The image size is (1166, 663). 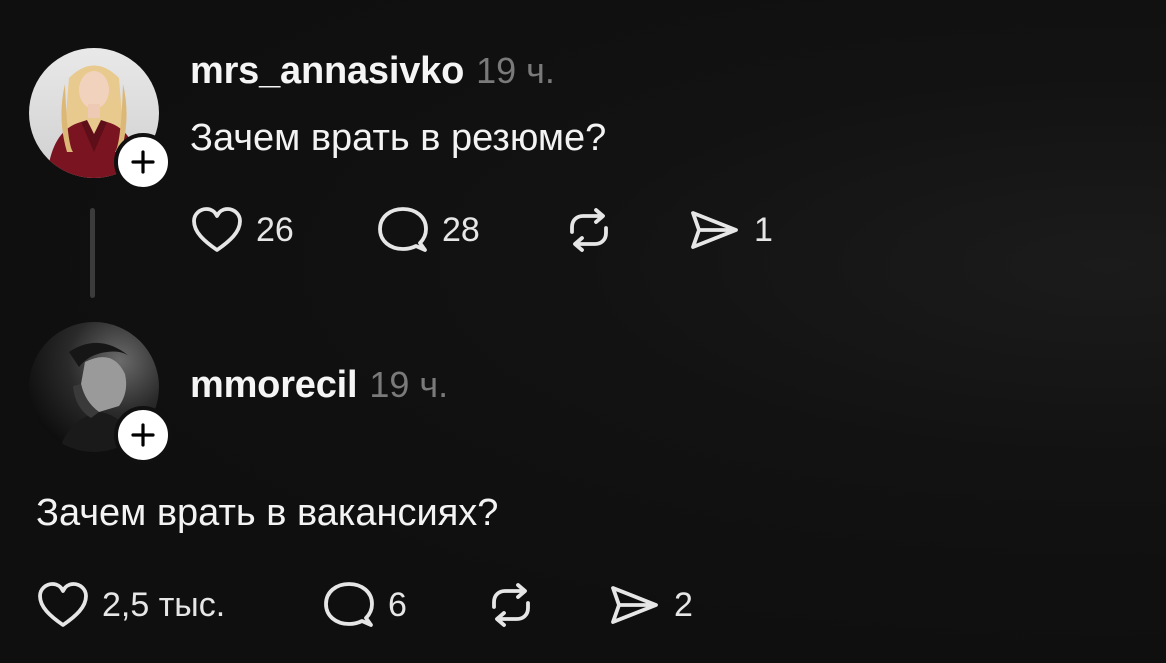 I want to click on post-text: Зачем врать в резюме?, so click(x=398, y=138).